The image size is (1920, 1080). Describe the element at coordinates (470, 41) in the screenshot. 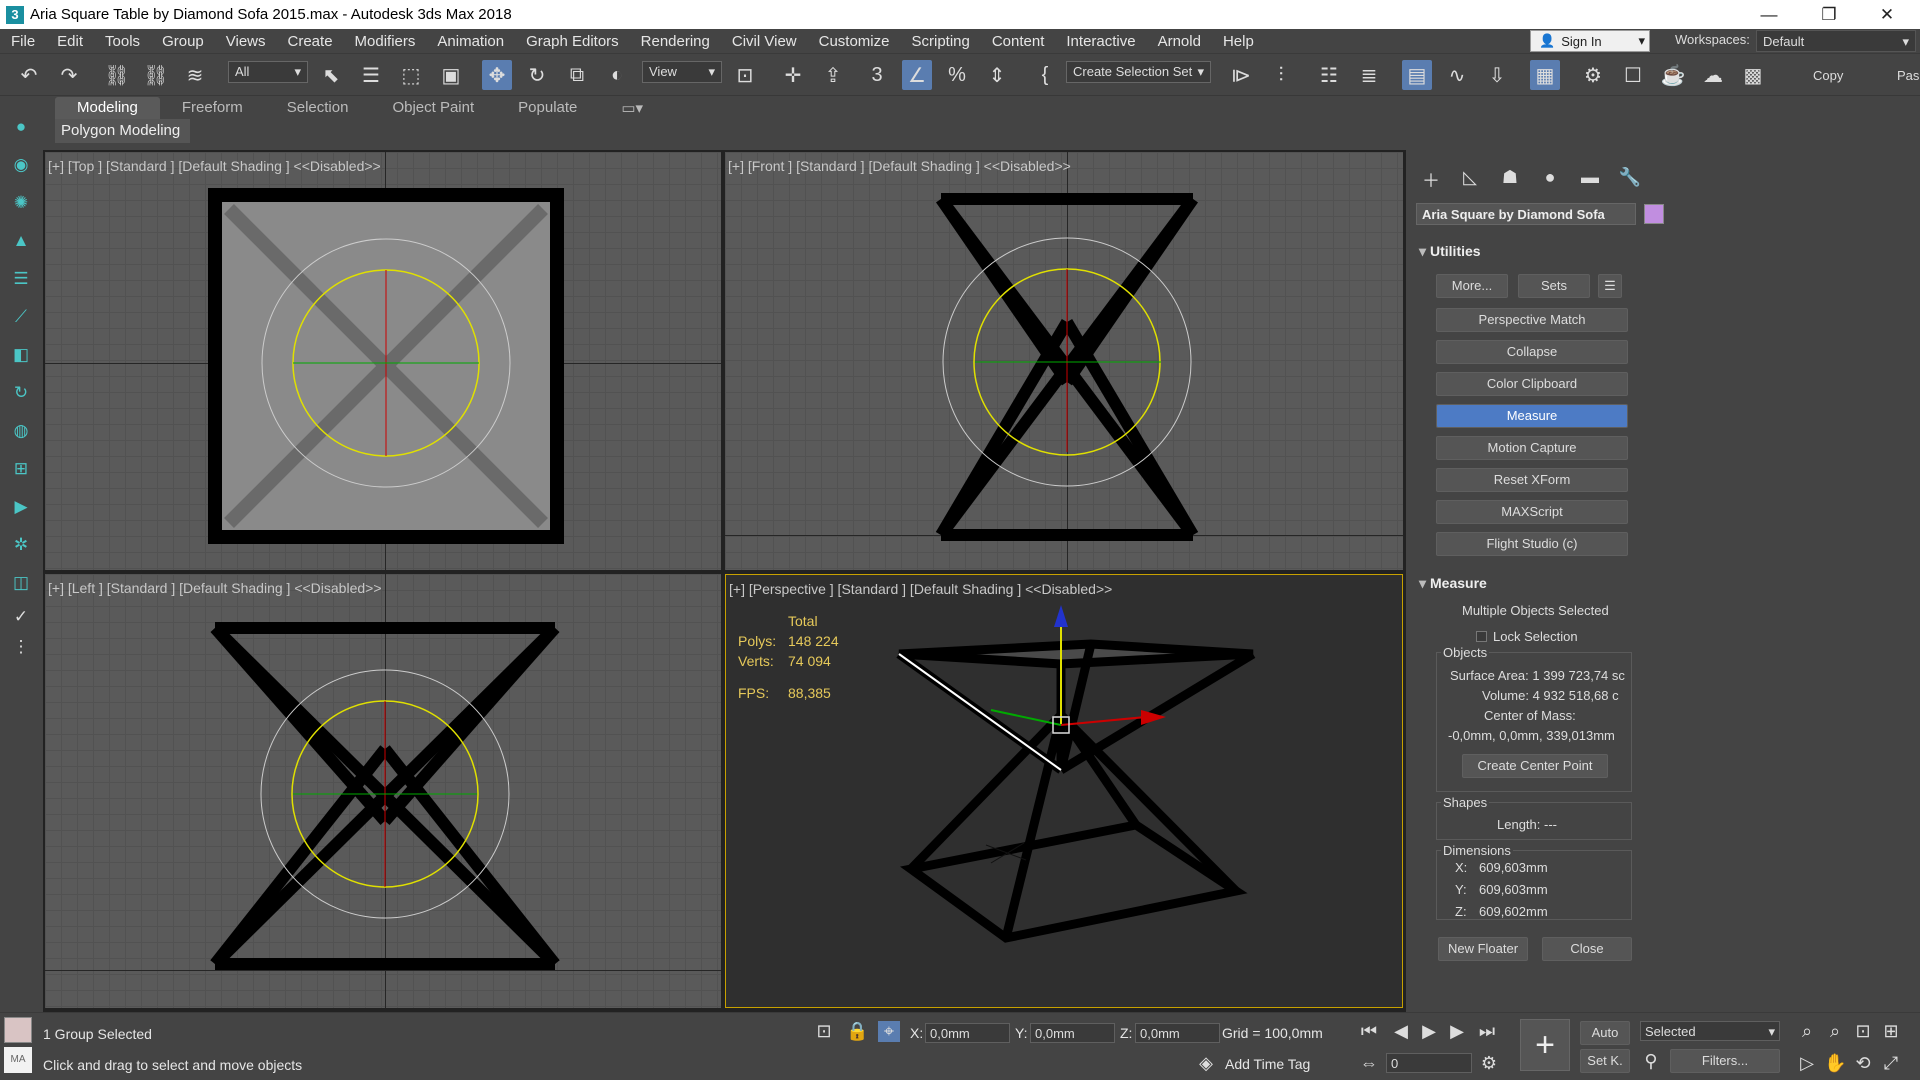

I see `menu-animation: Animation` at that location.